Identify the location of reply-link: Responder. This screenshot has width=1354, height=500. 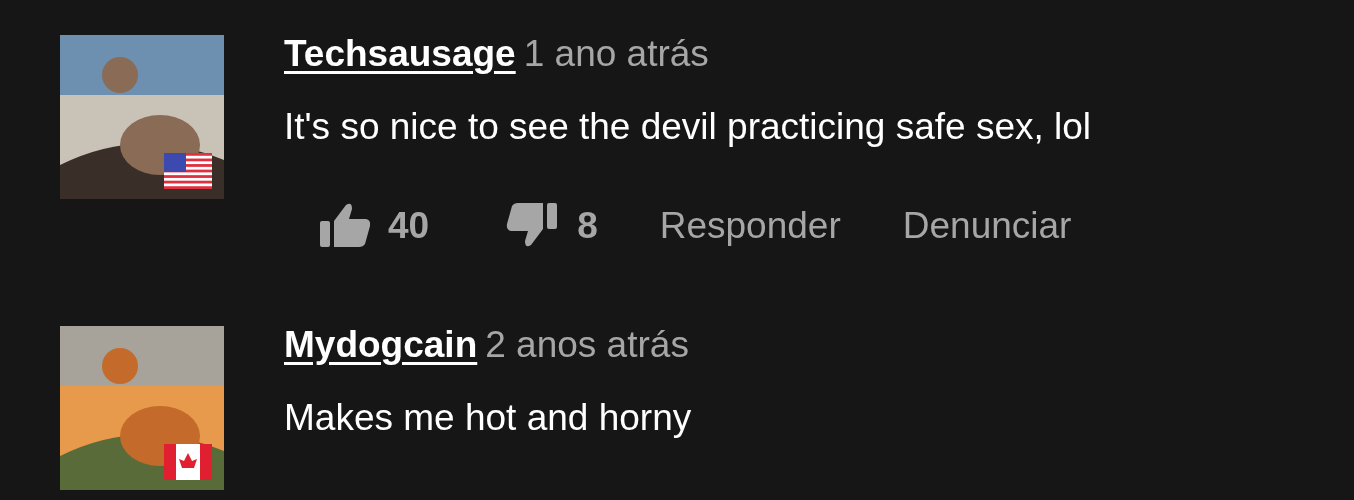
(750, 225).